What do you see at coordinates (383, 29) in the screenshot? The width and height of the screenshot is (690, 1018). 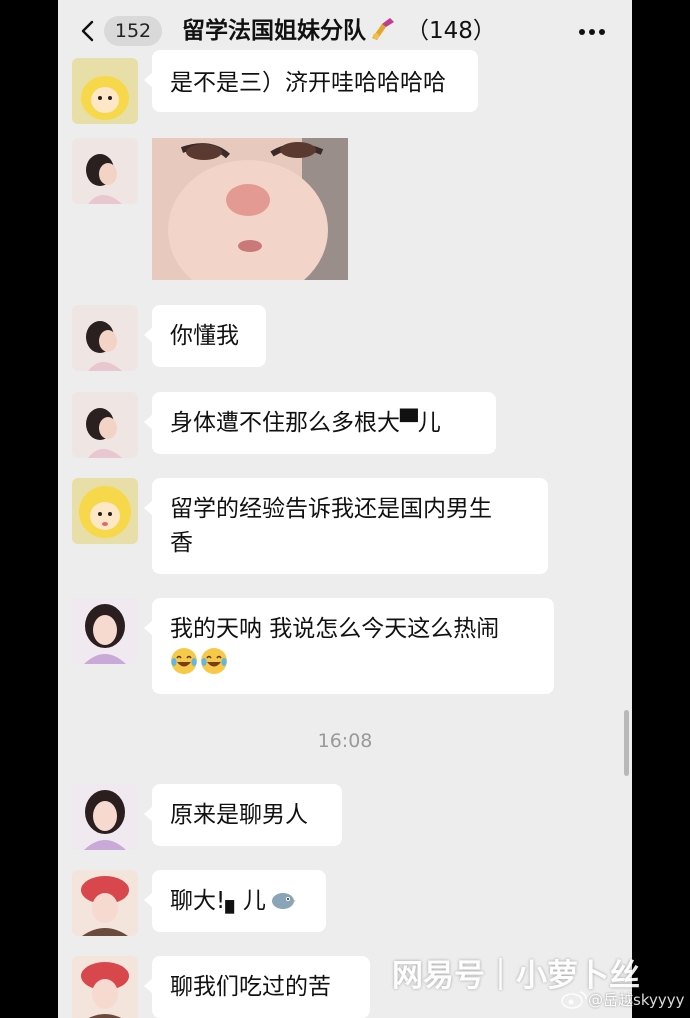 I see `nail-polish-emoji-icon` at bounding box center [383, 29].